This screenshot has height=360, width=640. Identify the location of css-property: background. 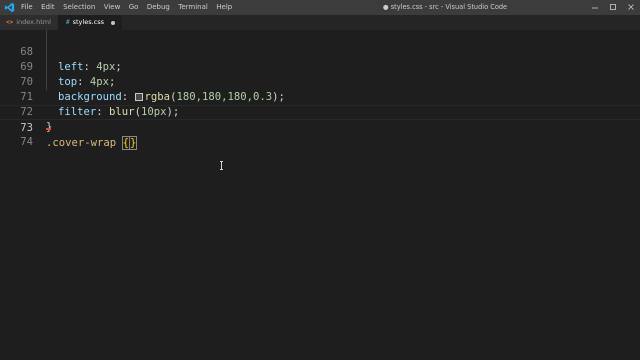
(90, 97).